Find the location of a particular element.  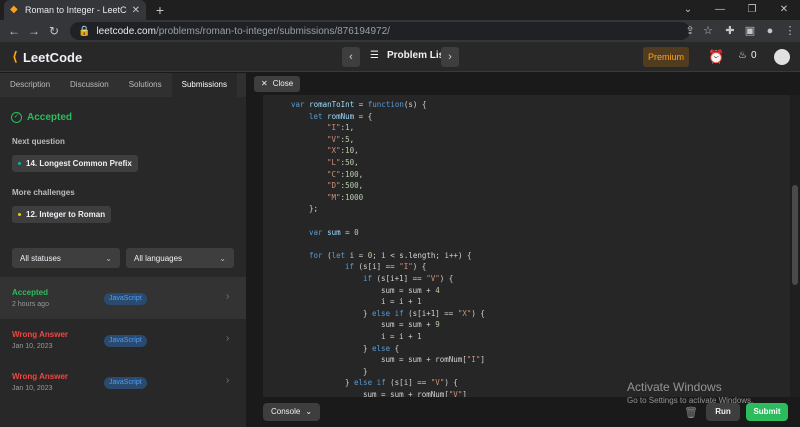

code-line: sum = sum + 4 is located at coordinates (410, 290).